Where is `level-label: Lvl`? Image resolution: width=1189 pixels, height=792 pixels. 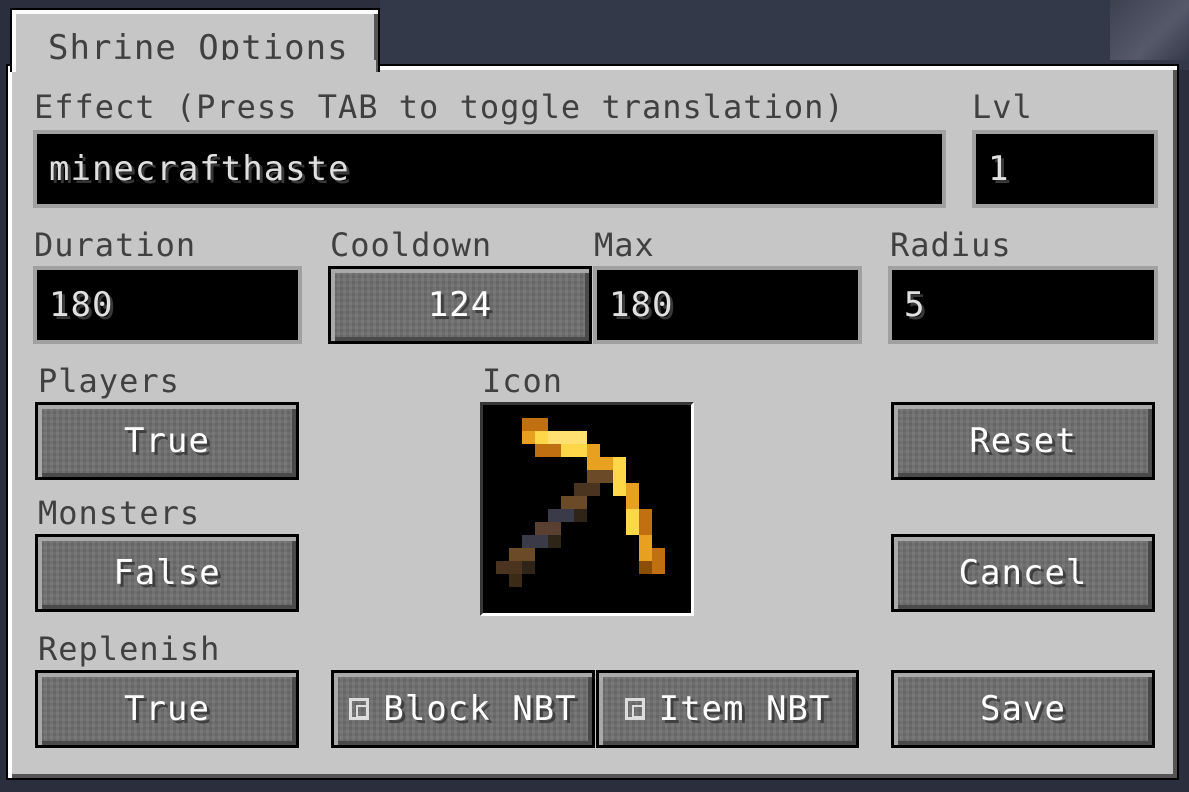
level-label: Lvl is located at coordinates (1002, 107).